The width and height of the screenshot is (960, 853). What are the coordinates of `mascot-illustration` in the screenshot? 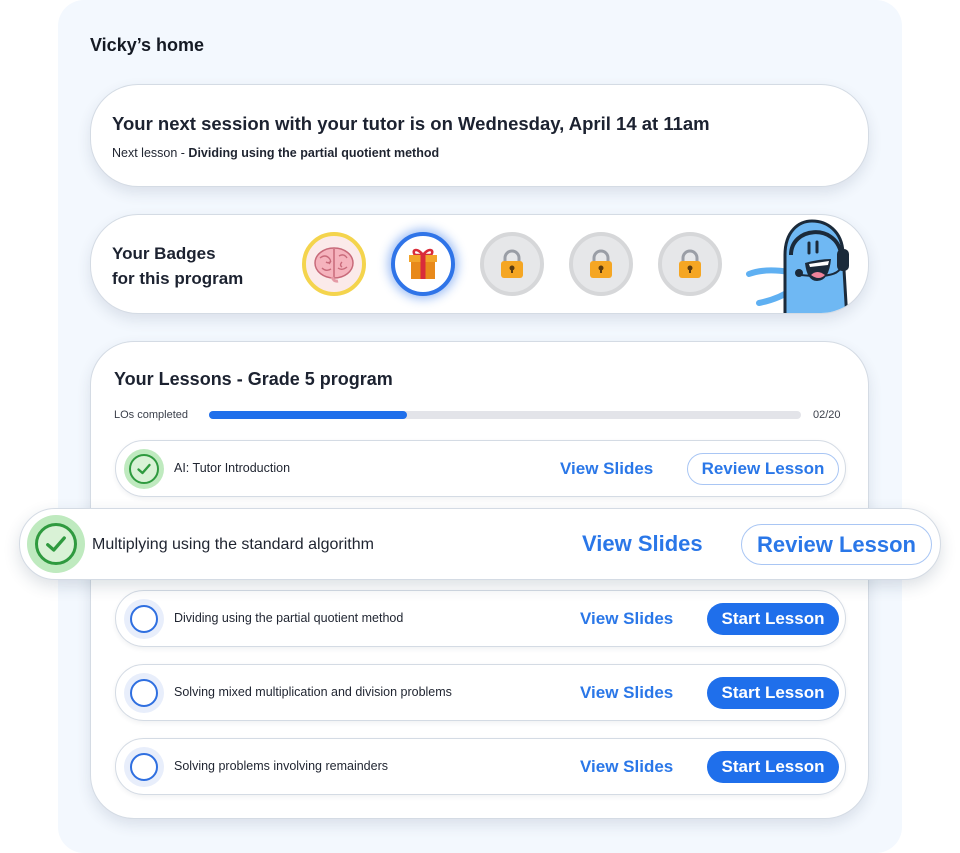 It's located at (797, 266).